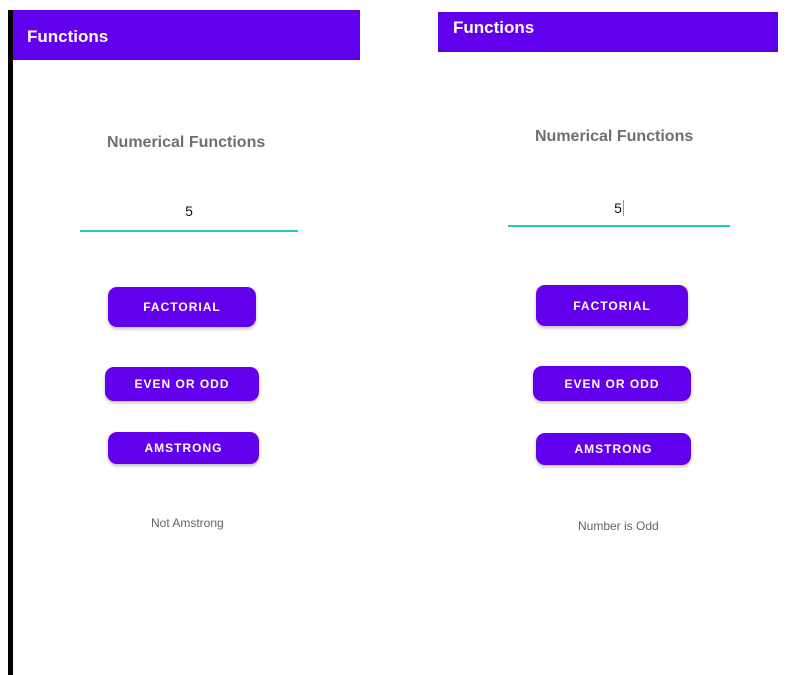  I want to click on text-cursor, so click(623, 208).